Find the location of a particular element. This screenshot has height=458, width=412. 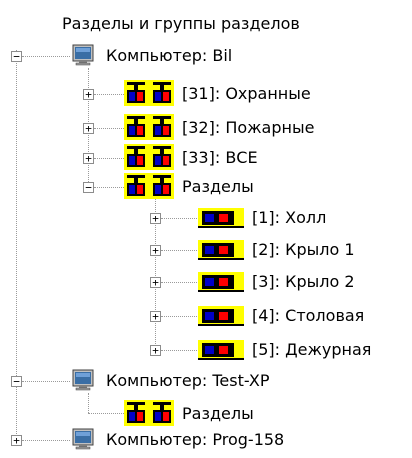

tree-node-partition-2: [2]: Крыло 1 is located at coordinates (303, 250).